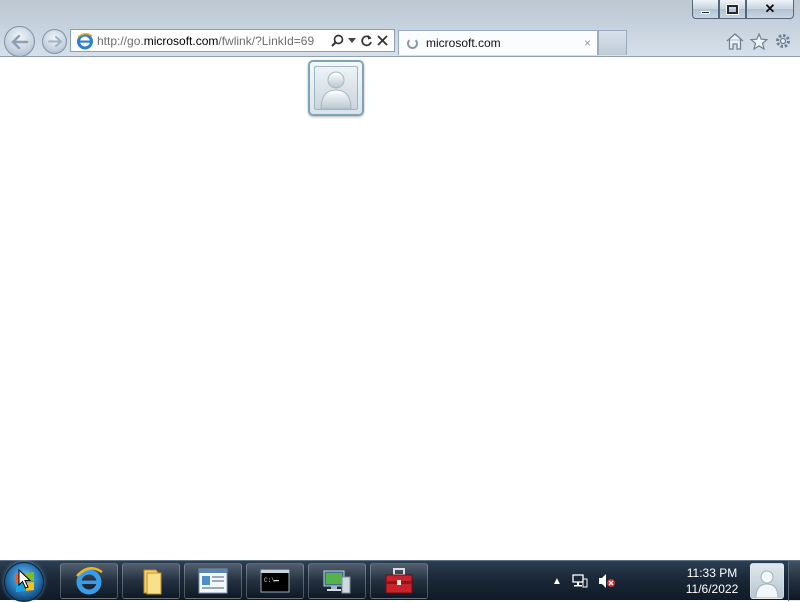  I want to click on taskbar: C:\ ▲ 11:33 PM 11/6/2022, so click(400, 581).